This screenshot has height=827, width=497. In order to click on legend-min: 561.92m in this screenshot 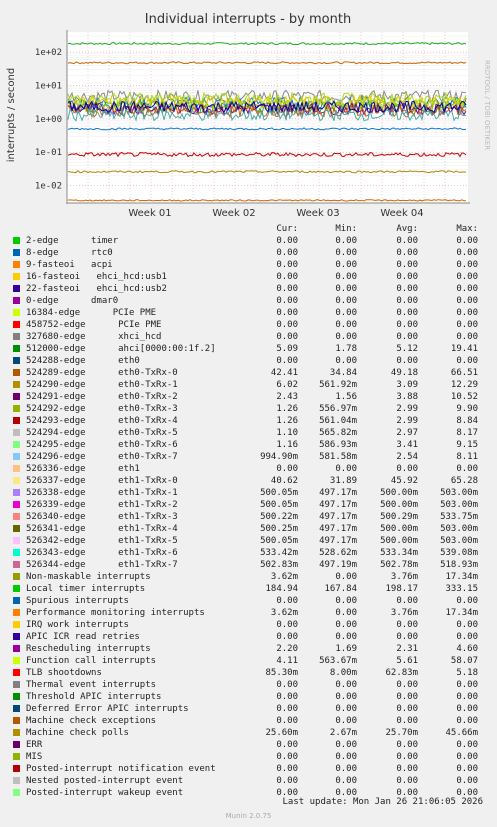, I will do `click(338, 385)`.